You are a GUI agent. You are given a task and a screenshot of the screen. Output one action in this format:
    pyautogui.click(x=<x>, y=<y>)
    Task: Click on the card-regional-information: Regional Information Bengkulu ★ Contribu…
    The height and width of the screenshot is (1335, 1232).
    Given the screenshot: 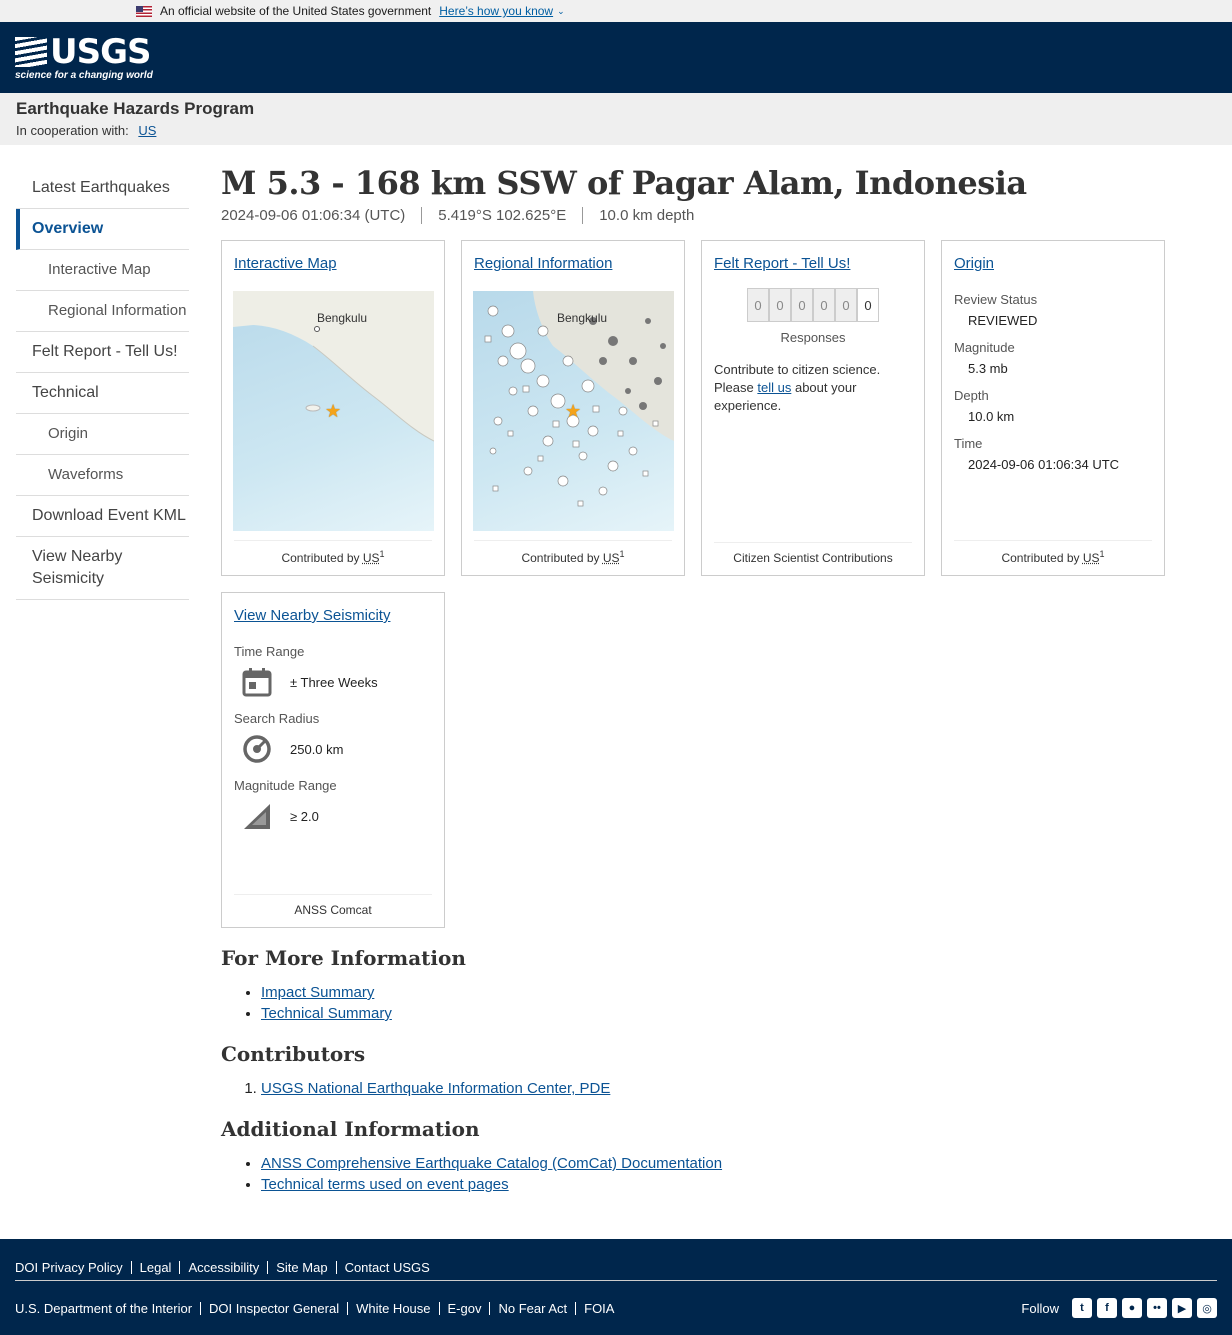 What is the action you would take?
    pyautogui.click(x=573, y=408)
    